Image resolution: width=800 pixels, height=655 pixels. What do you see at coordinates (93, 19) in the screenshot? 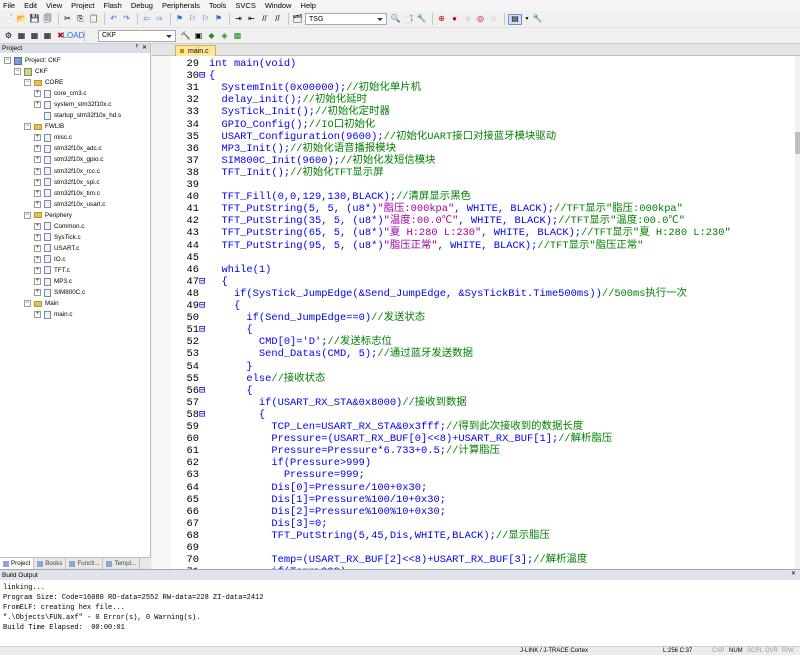
I see `paste-icon: 📋` at bounding box center [93, 19].